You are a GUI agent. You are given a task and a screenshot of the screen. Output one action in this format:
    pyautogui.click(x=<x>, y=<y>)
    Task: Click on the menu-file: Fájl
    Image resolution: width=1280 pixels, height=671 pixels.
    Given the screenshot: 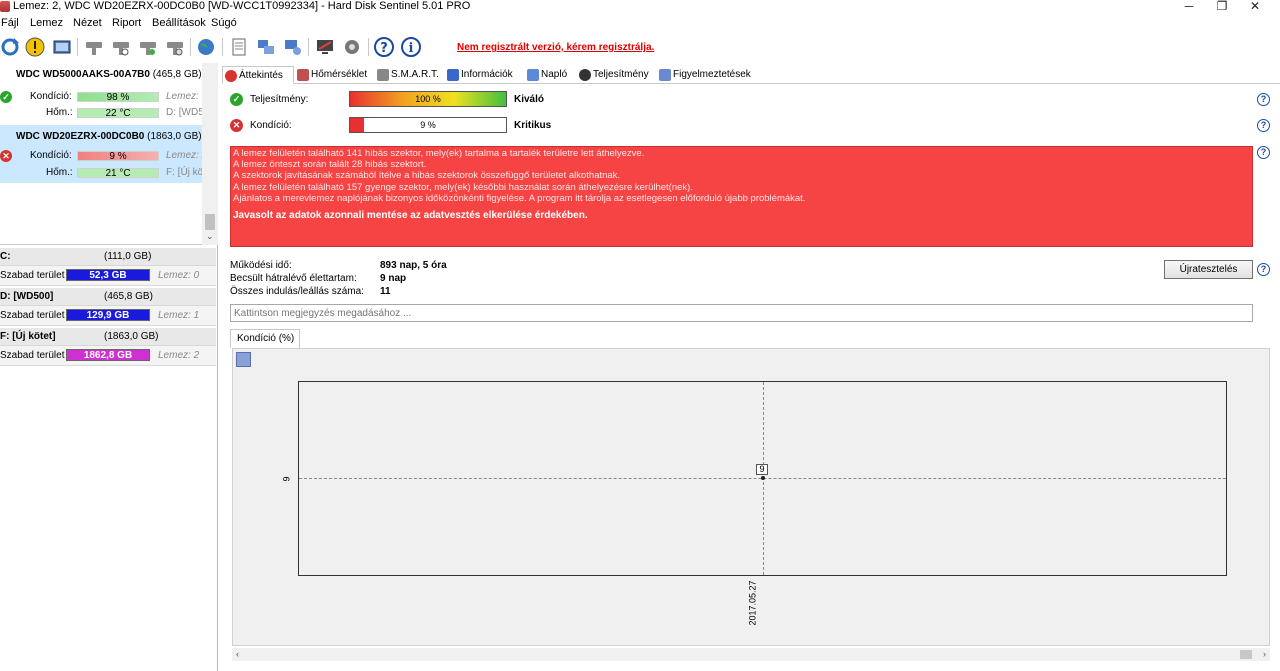 What is the action you would take?
    pyautogui.click(x=10, y=23)
    